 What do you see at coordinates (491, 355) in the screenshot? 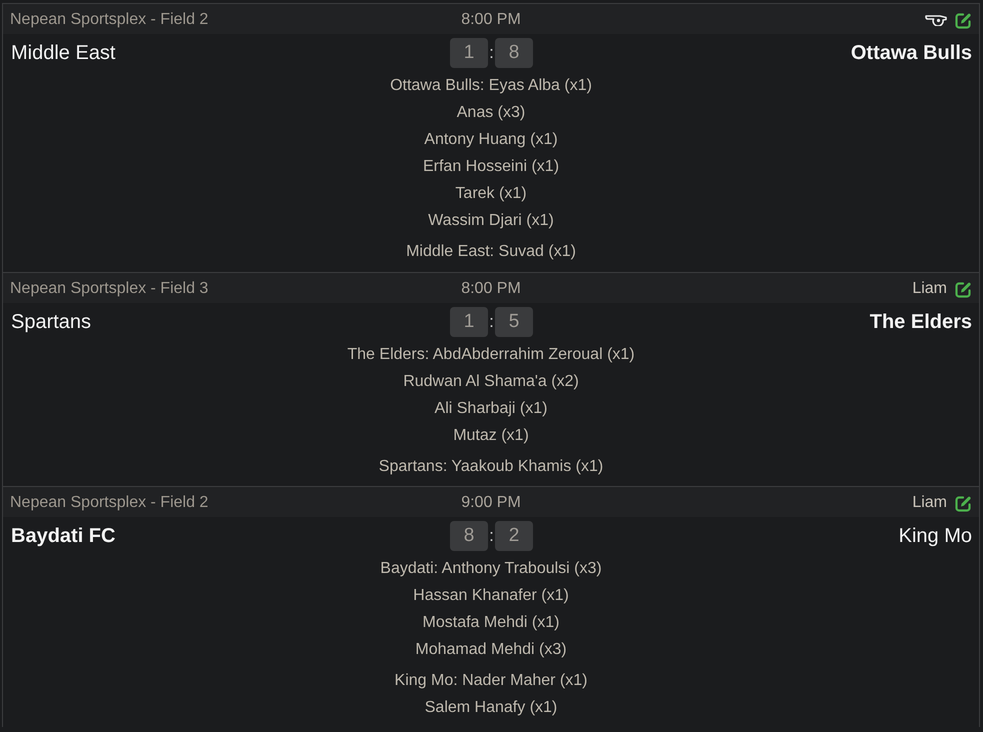
I see `scorer-line: The Elders: AbdAbderrahim Zeroual (x1)` at bounding box center [491, 355].